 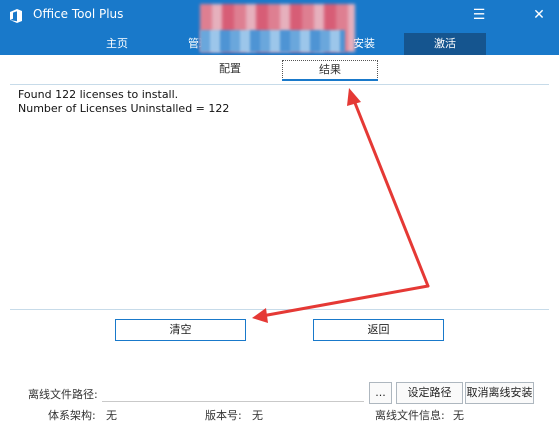 I want to click on tab-home: 主页, so click(x=117, y=44).